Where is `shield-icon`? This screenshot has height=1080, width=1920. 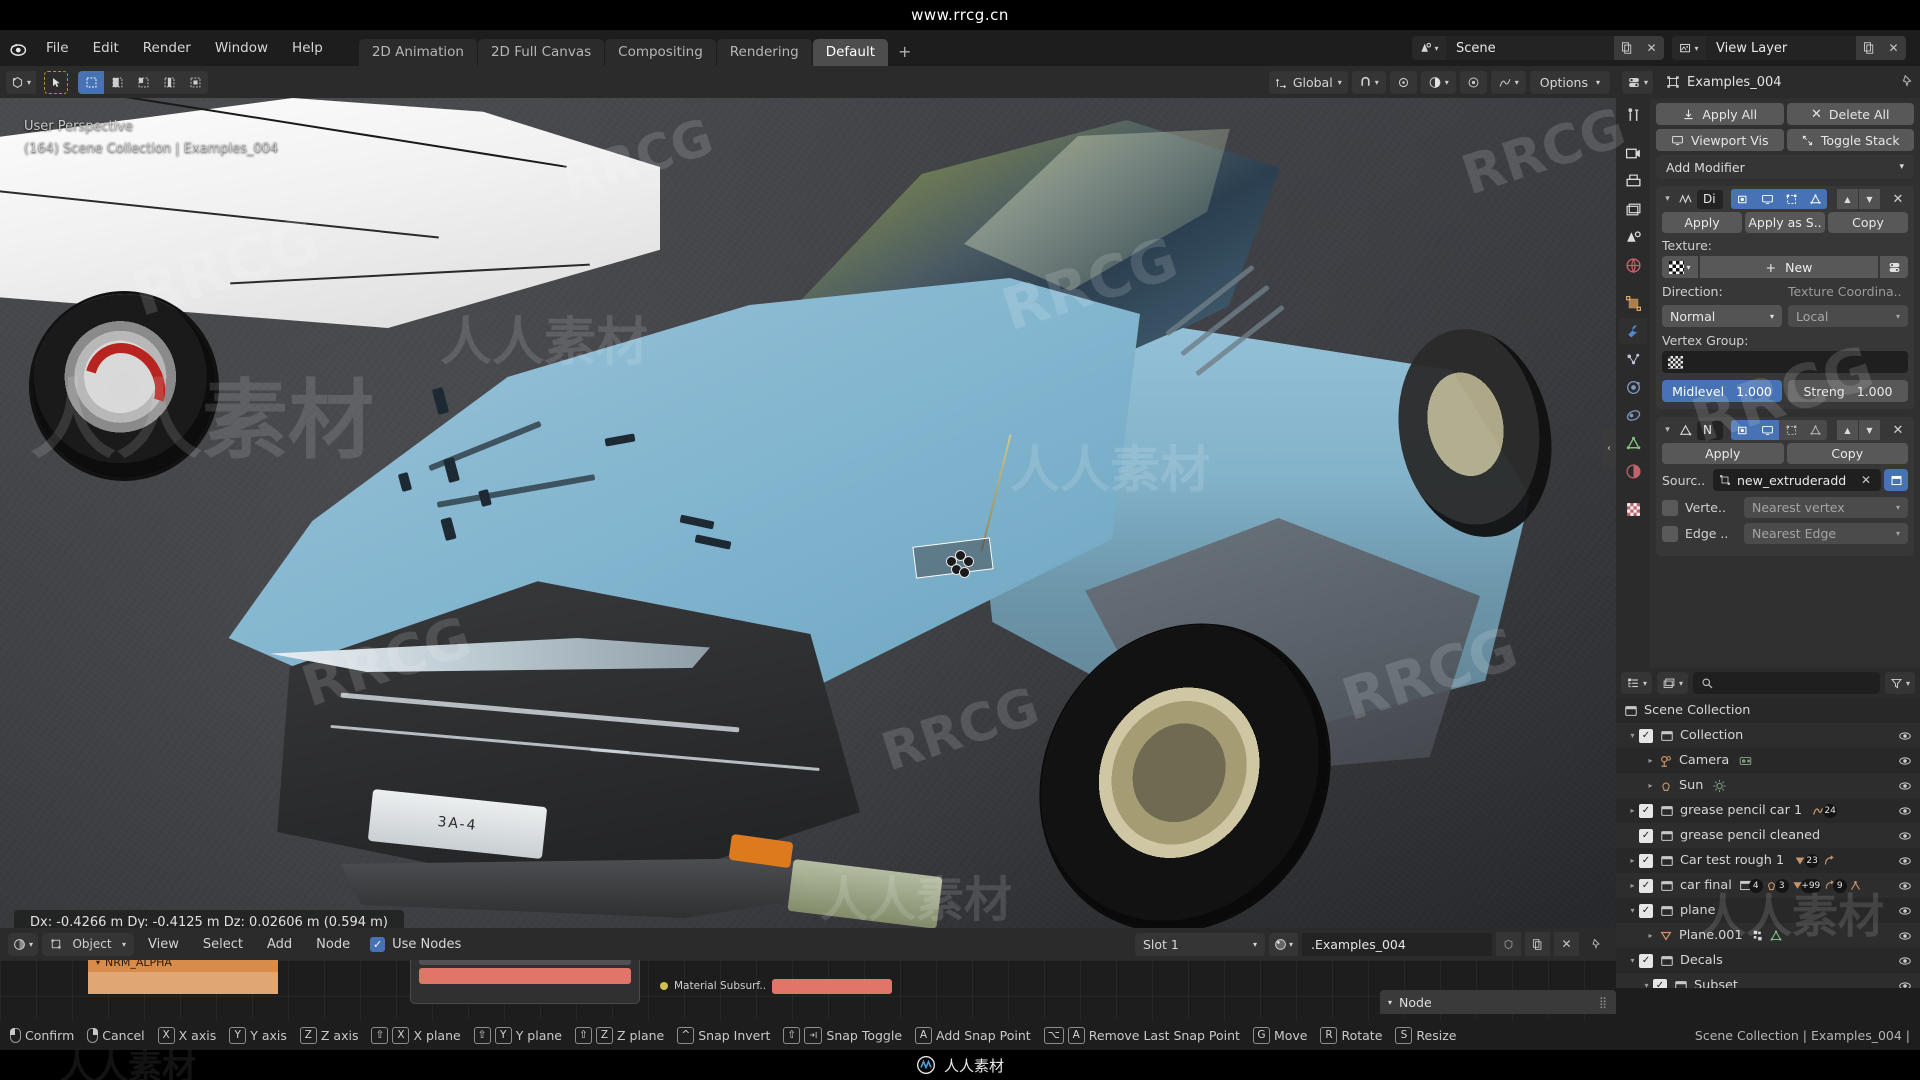
shield-icon is located at coordinates (1508, 944).